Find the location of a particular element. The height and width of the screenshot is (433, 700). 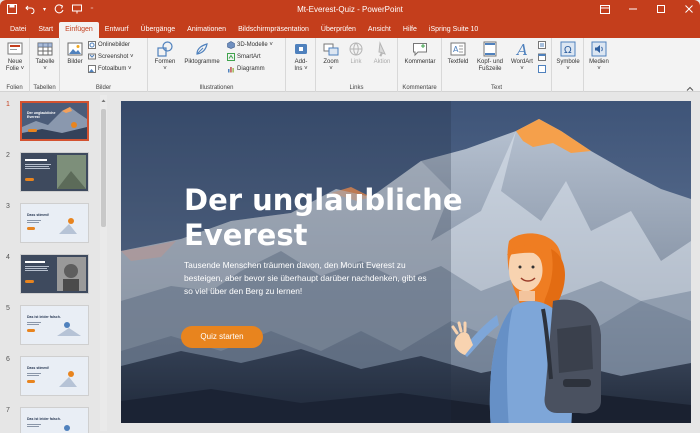

symbole-button: Ω Symbole ˅ is located at coordinates (568, 57).